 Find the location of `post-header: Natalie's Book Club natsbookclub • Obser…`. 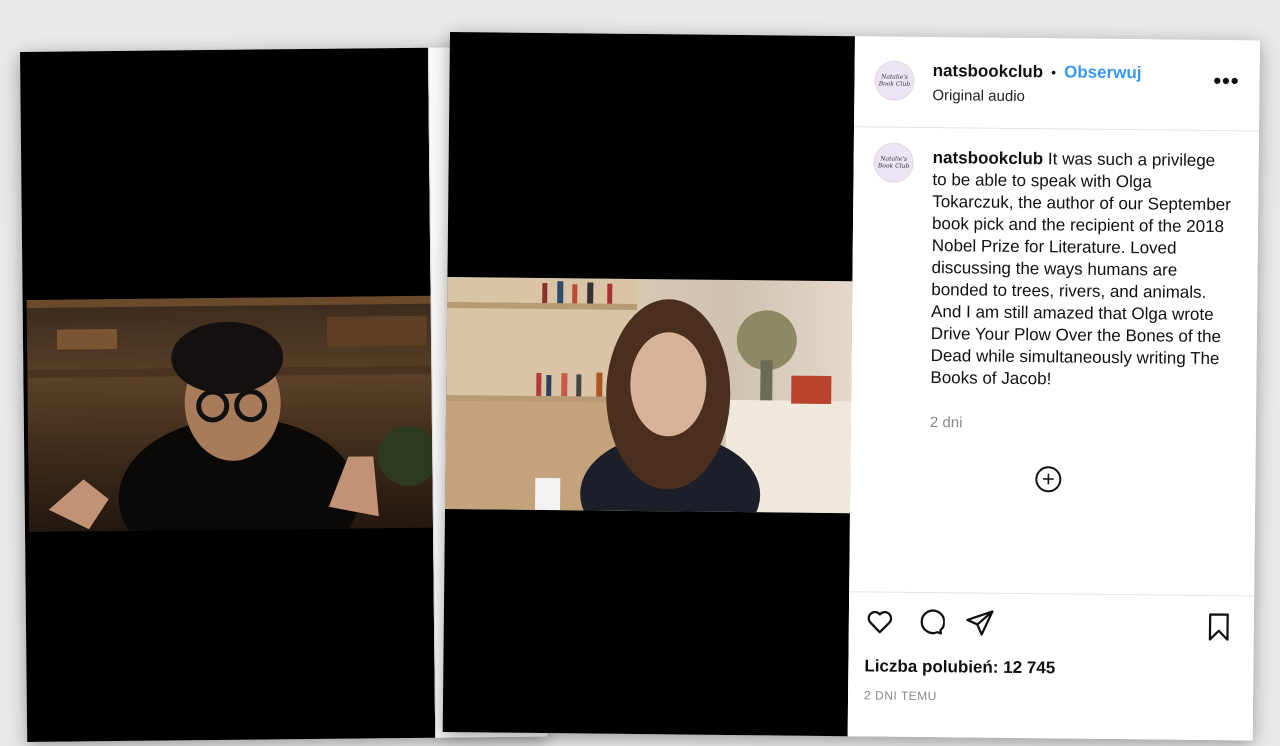

post-header: Natalie's Book Club natsbookclub • Obser… is located at coordinates (1057, 84).